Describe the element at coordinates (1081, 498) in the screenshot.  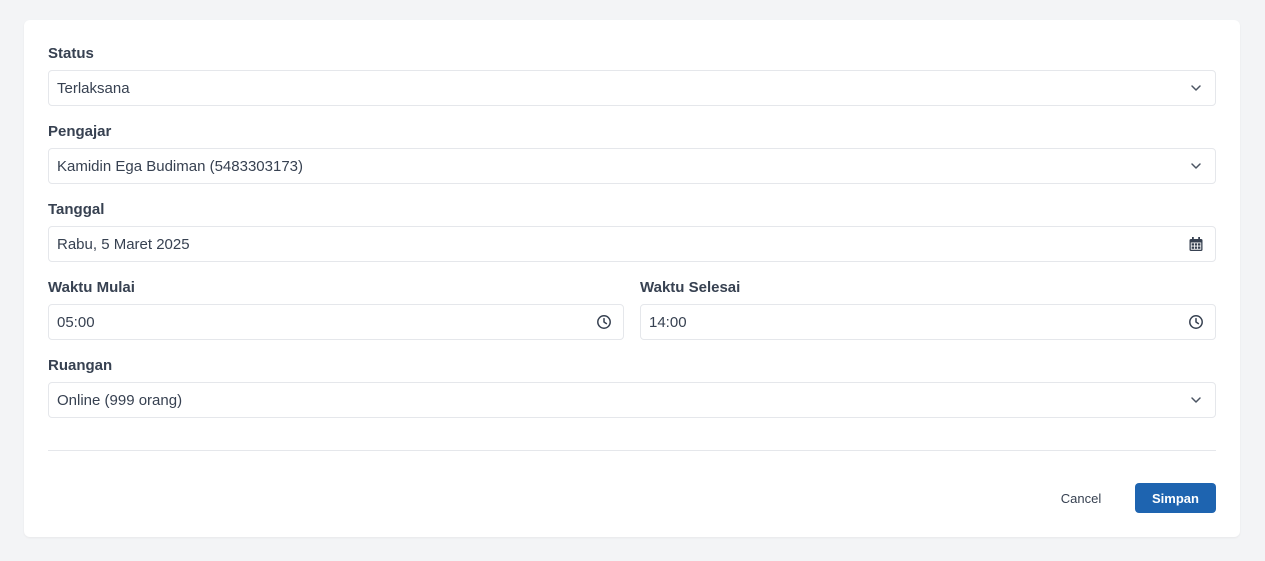
I see `cancel-button: Cancel` at that location.